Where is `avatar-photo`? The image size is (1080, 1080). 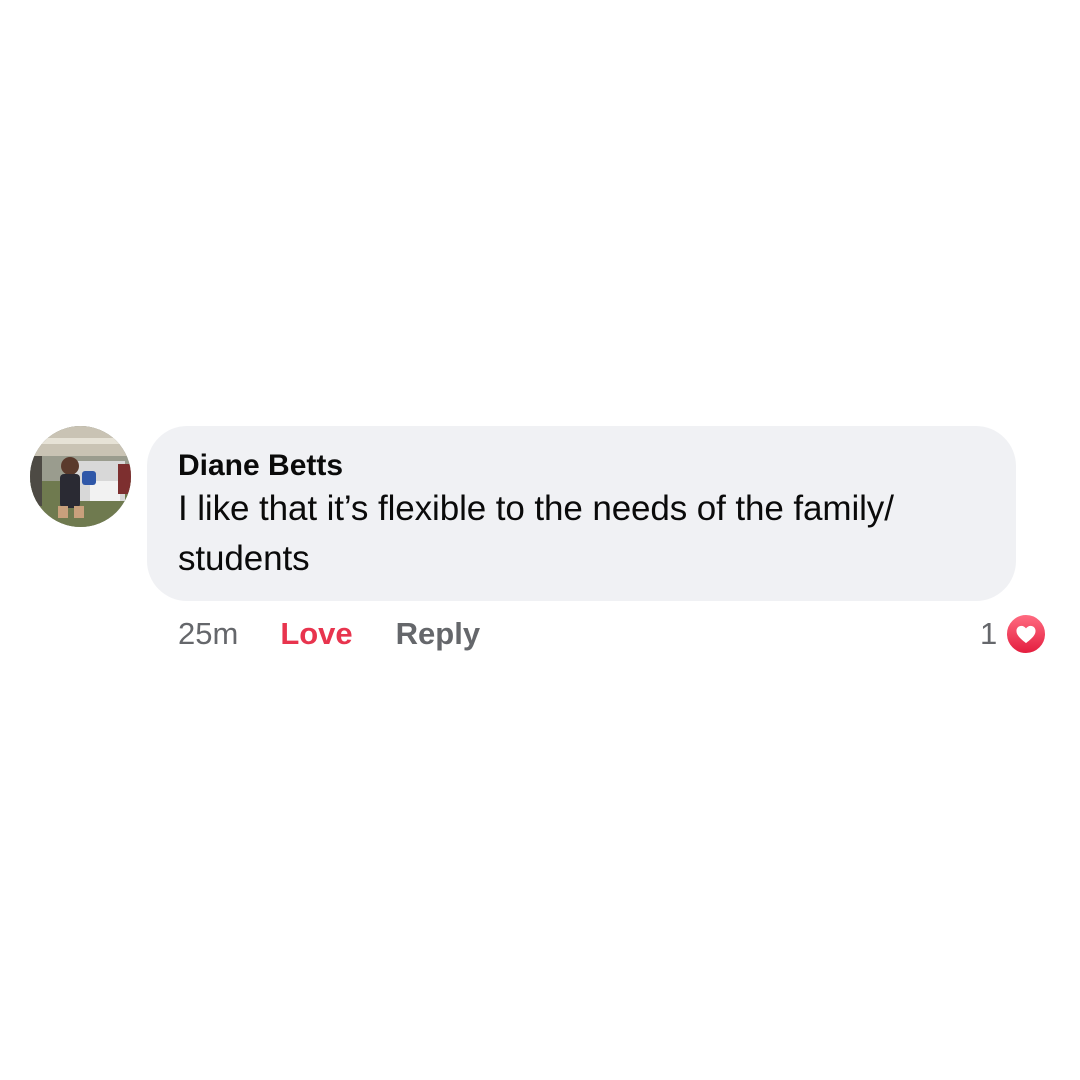
avatar-photo is located at coordinates (80, 476).